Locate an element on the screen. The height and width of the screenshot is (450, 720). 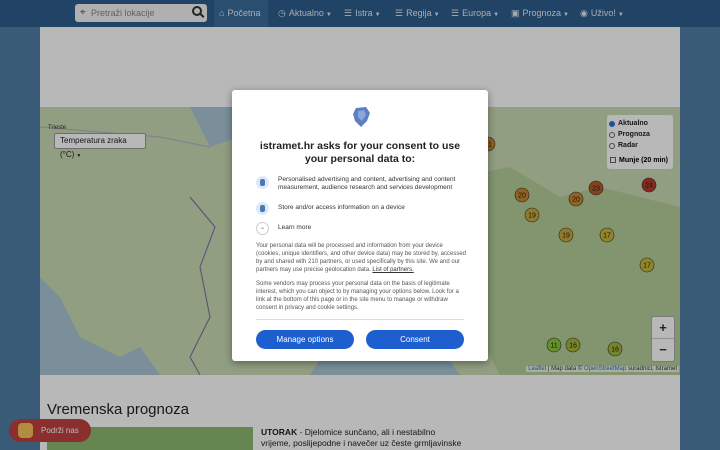
learn-more-label: Learn more is located at coordinates (295, 227).